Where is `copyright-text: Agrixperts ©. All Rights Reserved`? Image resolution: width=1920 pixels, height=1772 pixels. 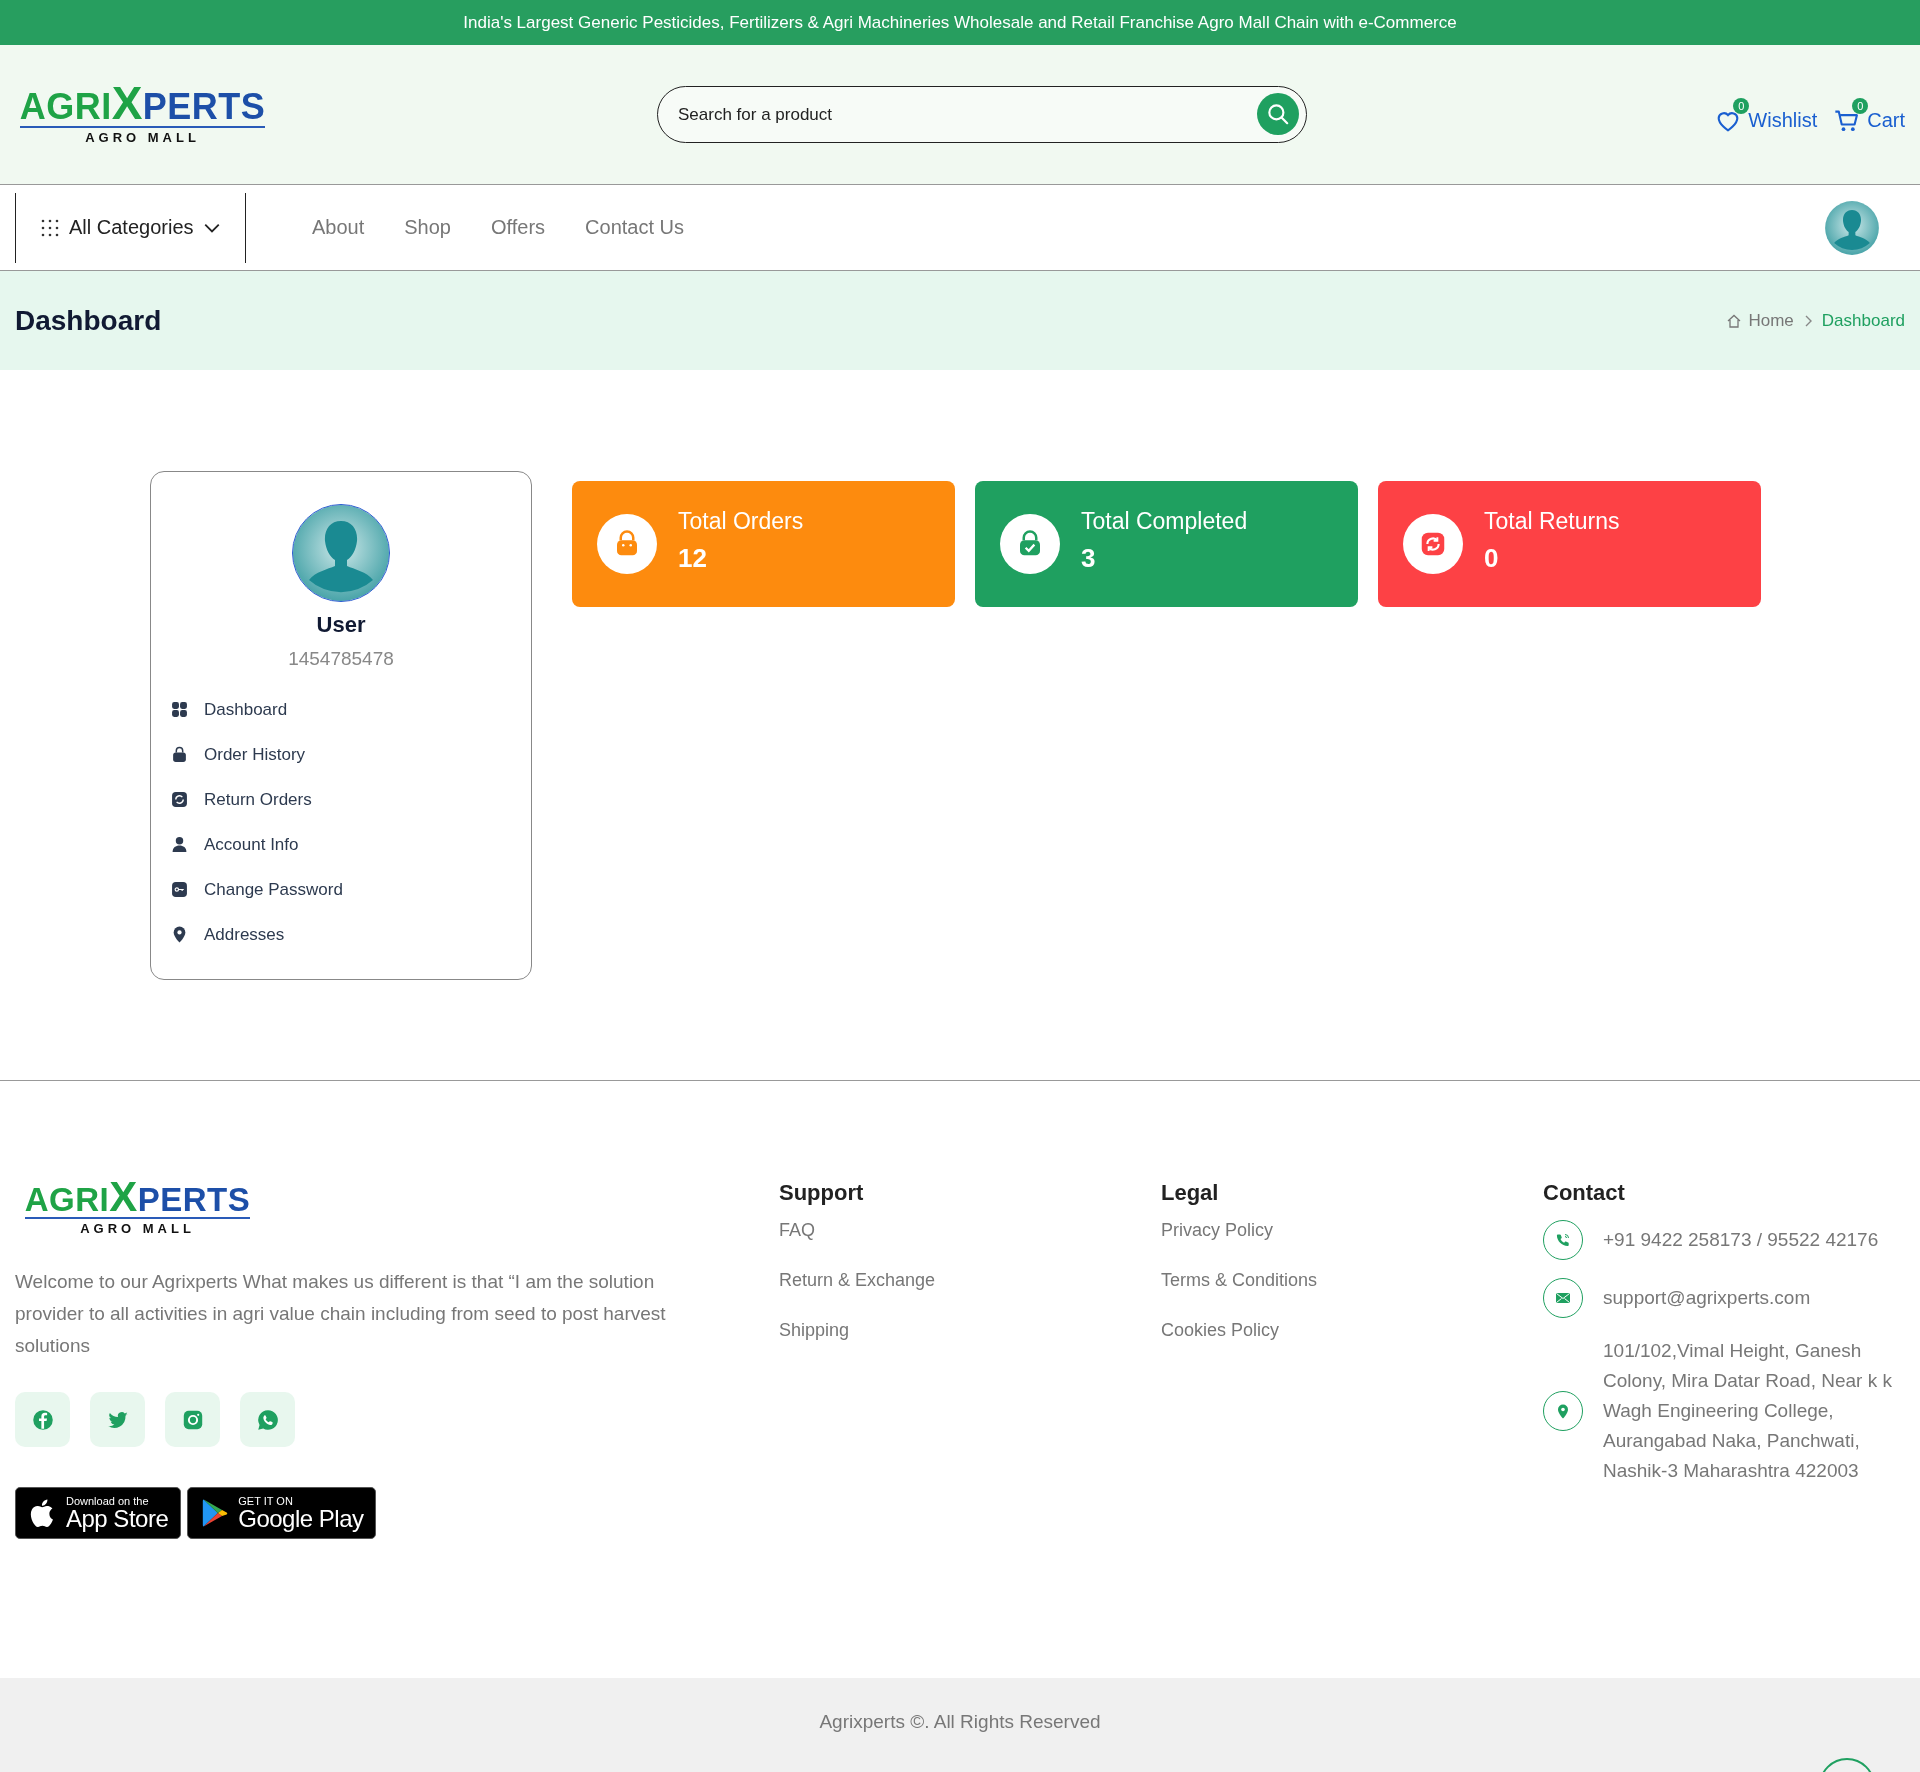 copyright-text: Agrixperts ©. All Rights Reserved is located at coordinates (960, 1722).